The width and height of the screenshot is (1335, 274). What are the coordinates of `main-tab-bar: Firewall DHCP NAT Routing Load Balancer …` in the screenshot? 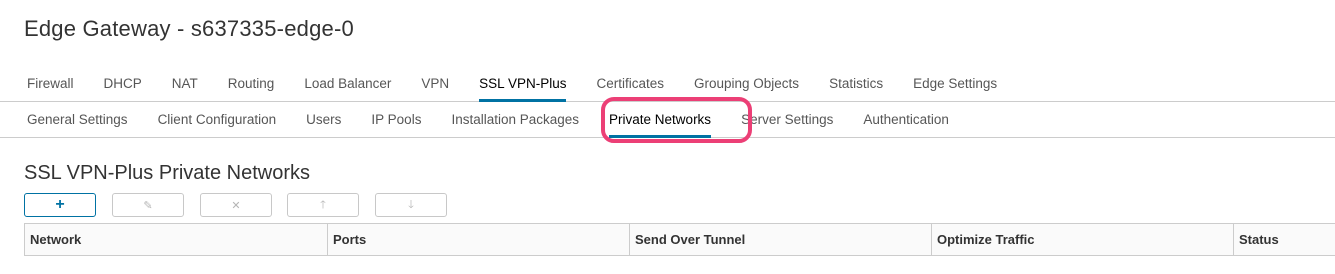 It's located at (667, 84).